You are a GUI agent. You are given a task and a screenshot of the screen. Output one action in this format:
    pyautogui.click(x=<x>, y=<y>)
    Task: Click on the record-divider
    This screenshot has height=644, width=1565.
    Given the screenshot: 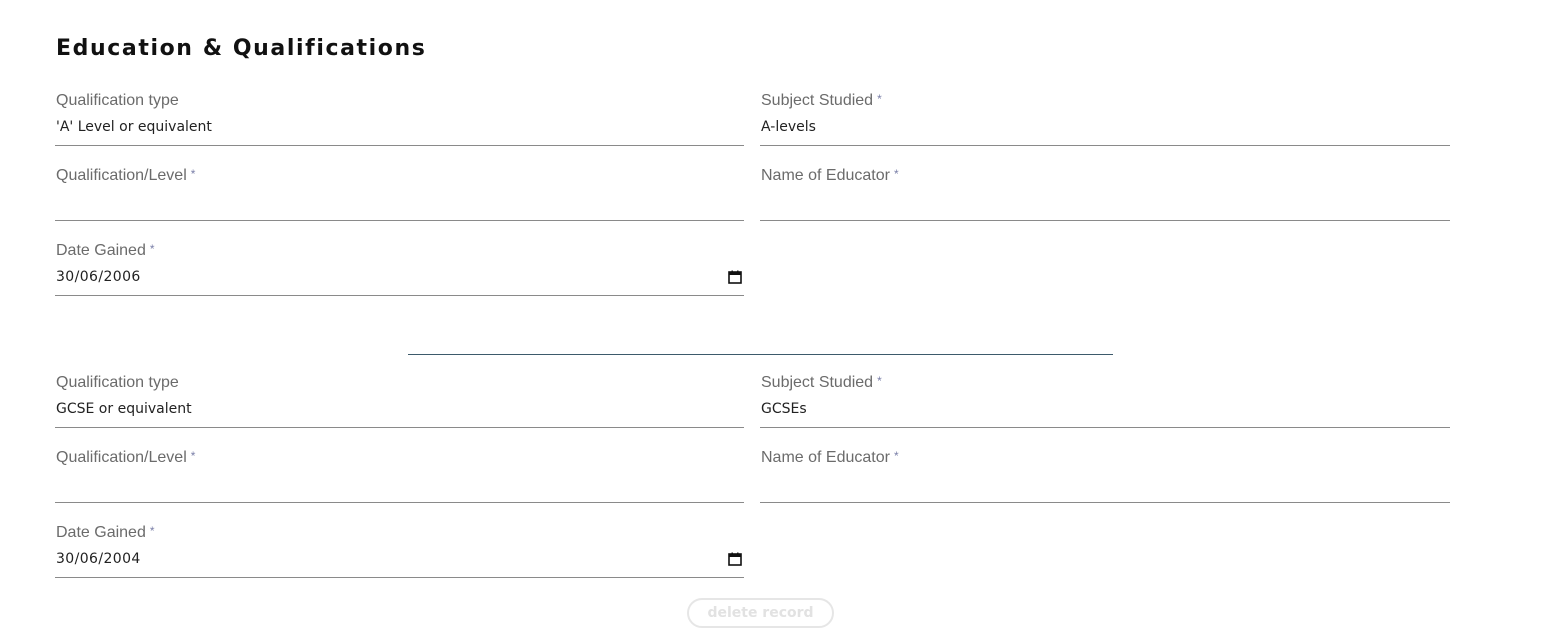 What is the action you would take?
    pyautogui.click(x=760, y=354)
    